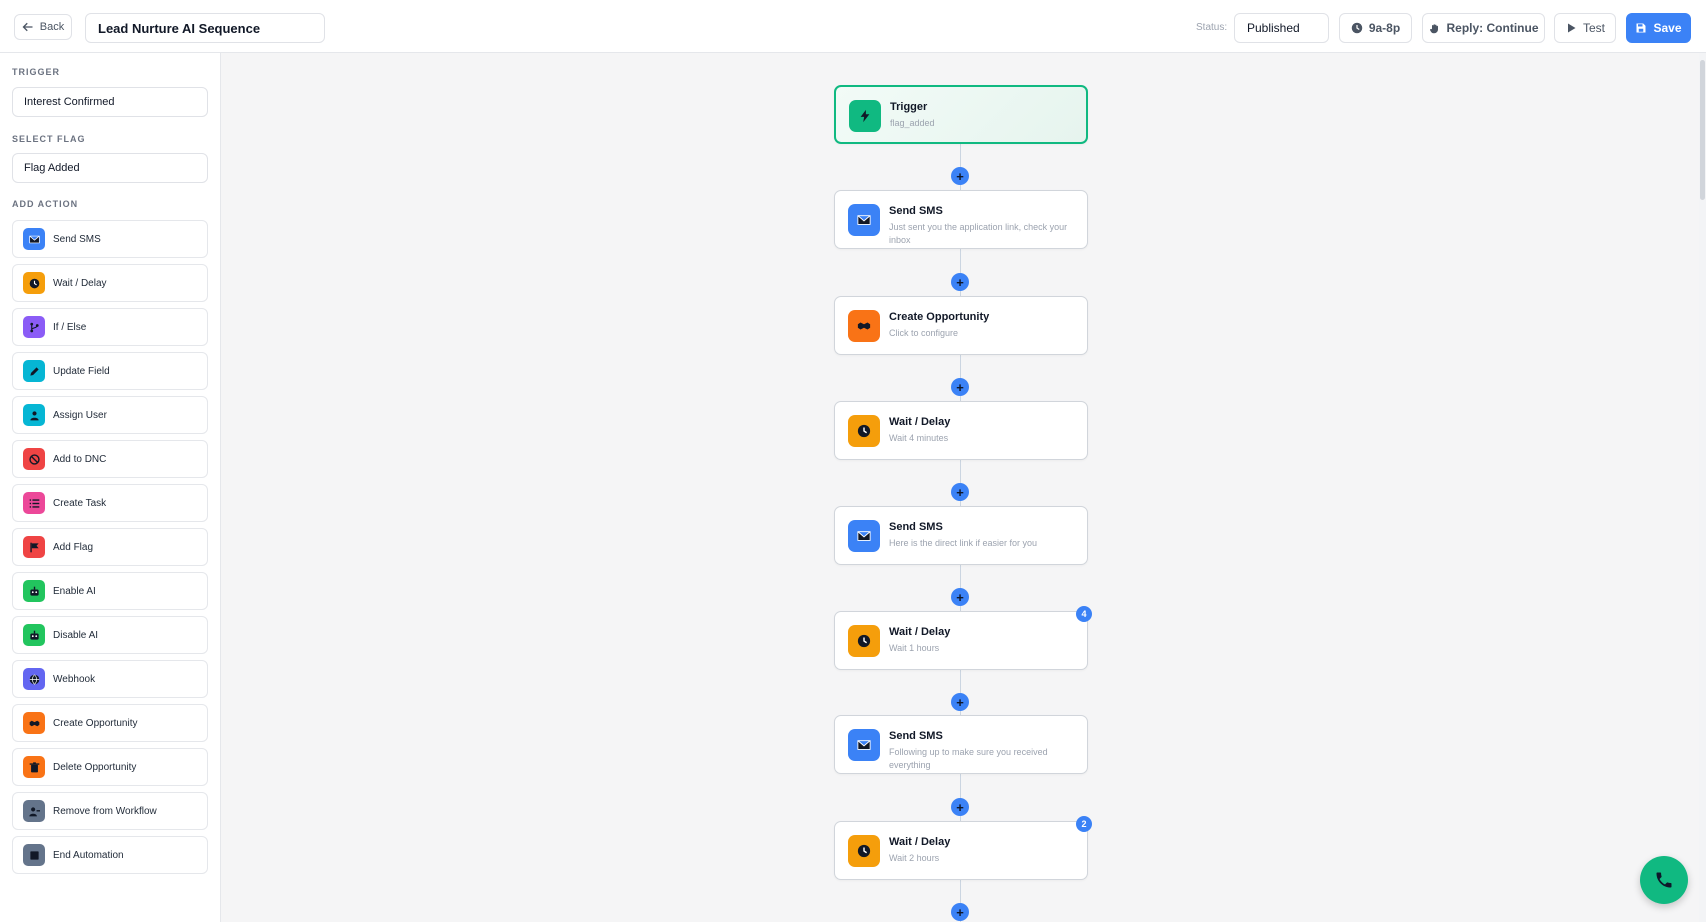 The image size is (1706, 922). I want to click on workflow-node-wait-delay: Wait / Delay Wait 4 minutes, so click(961, 430).